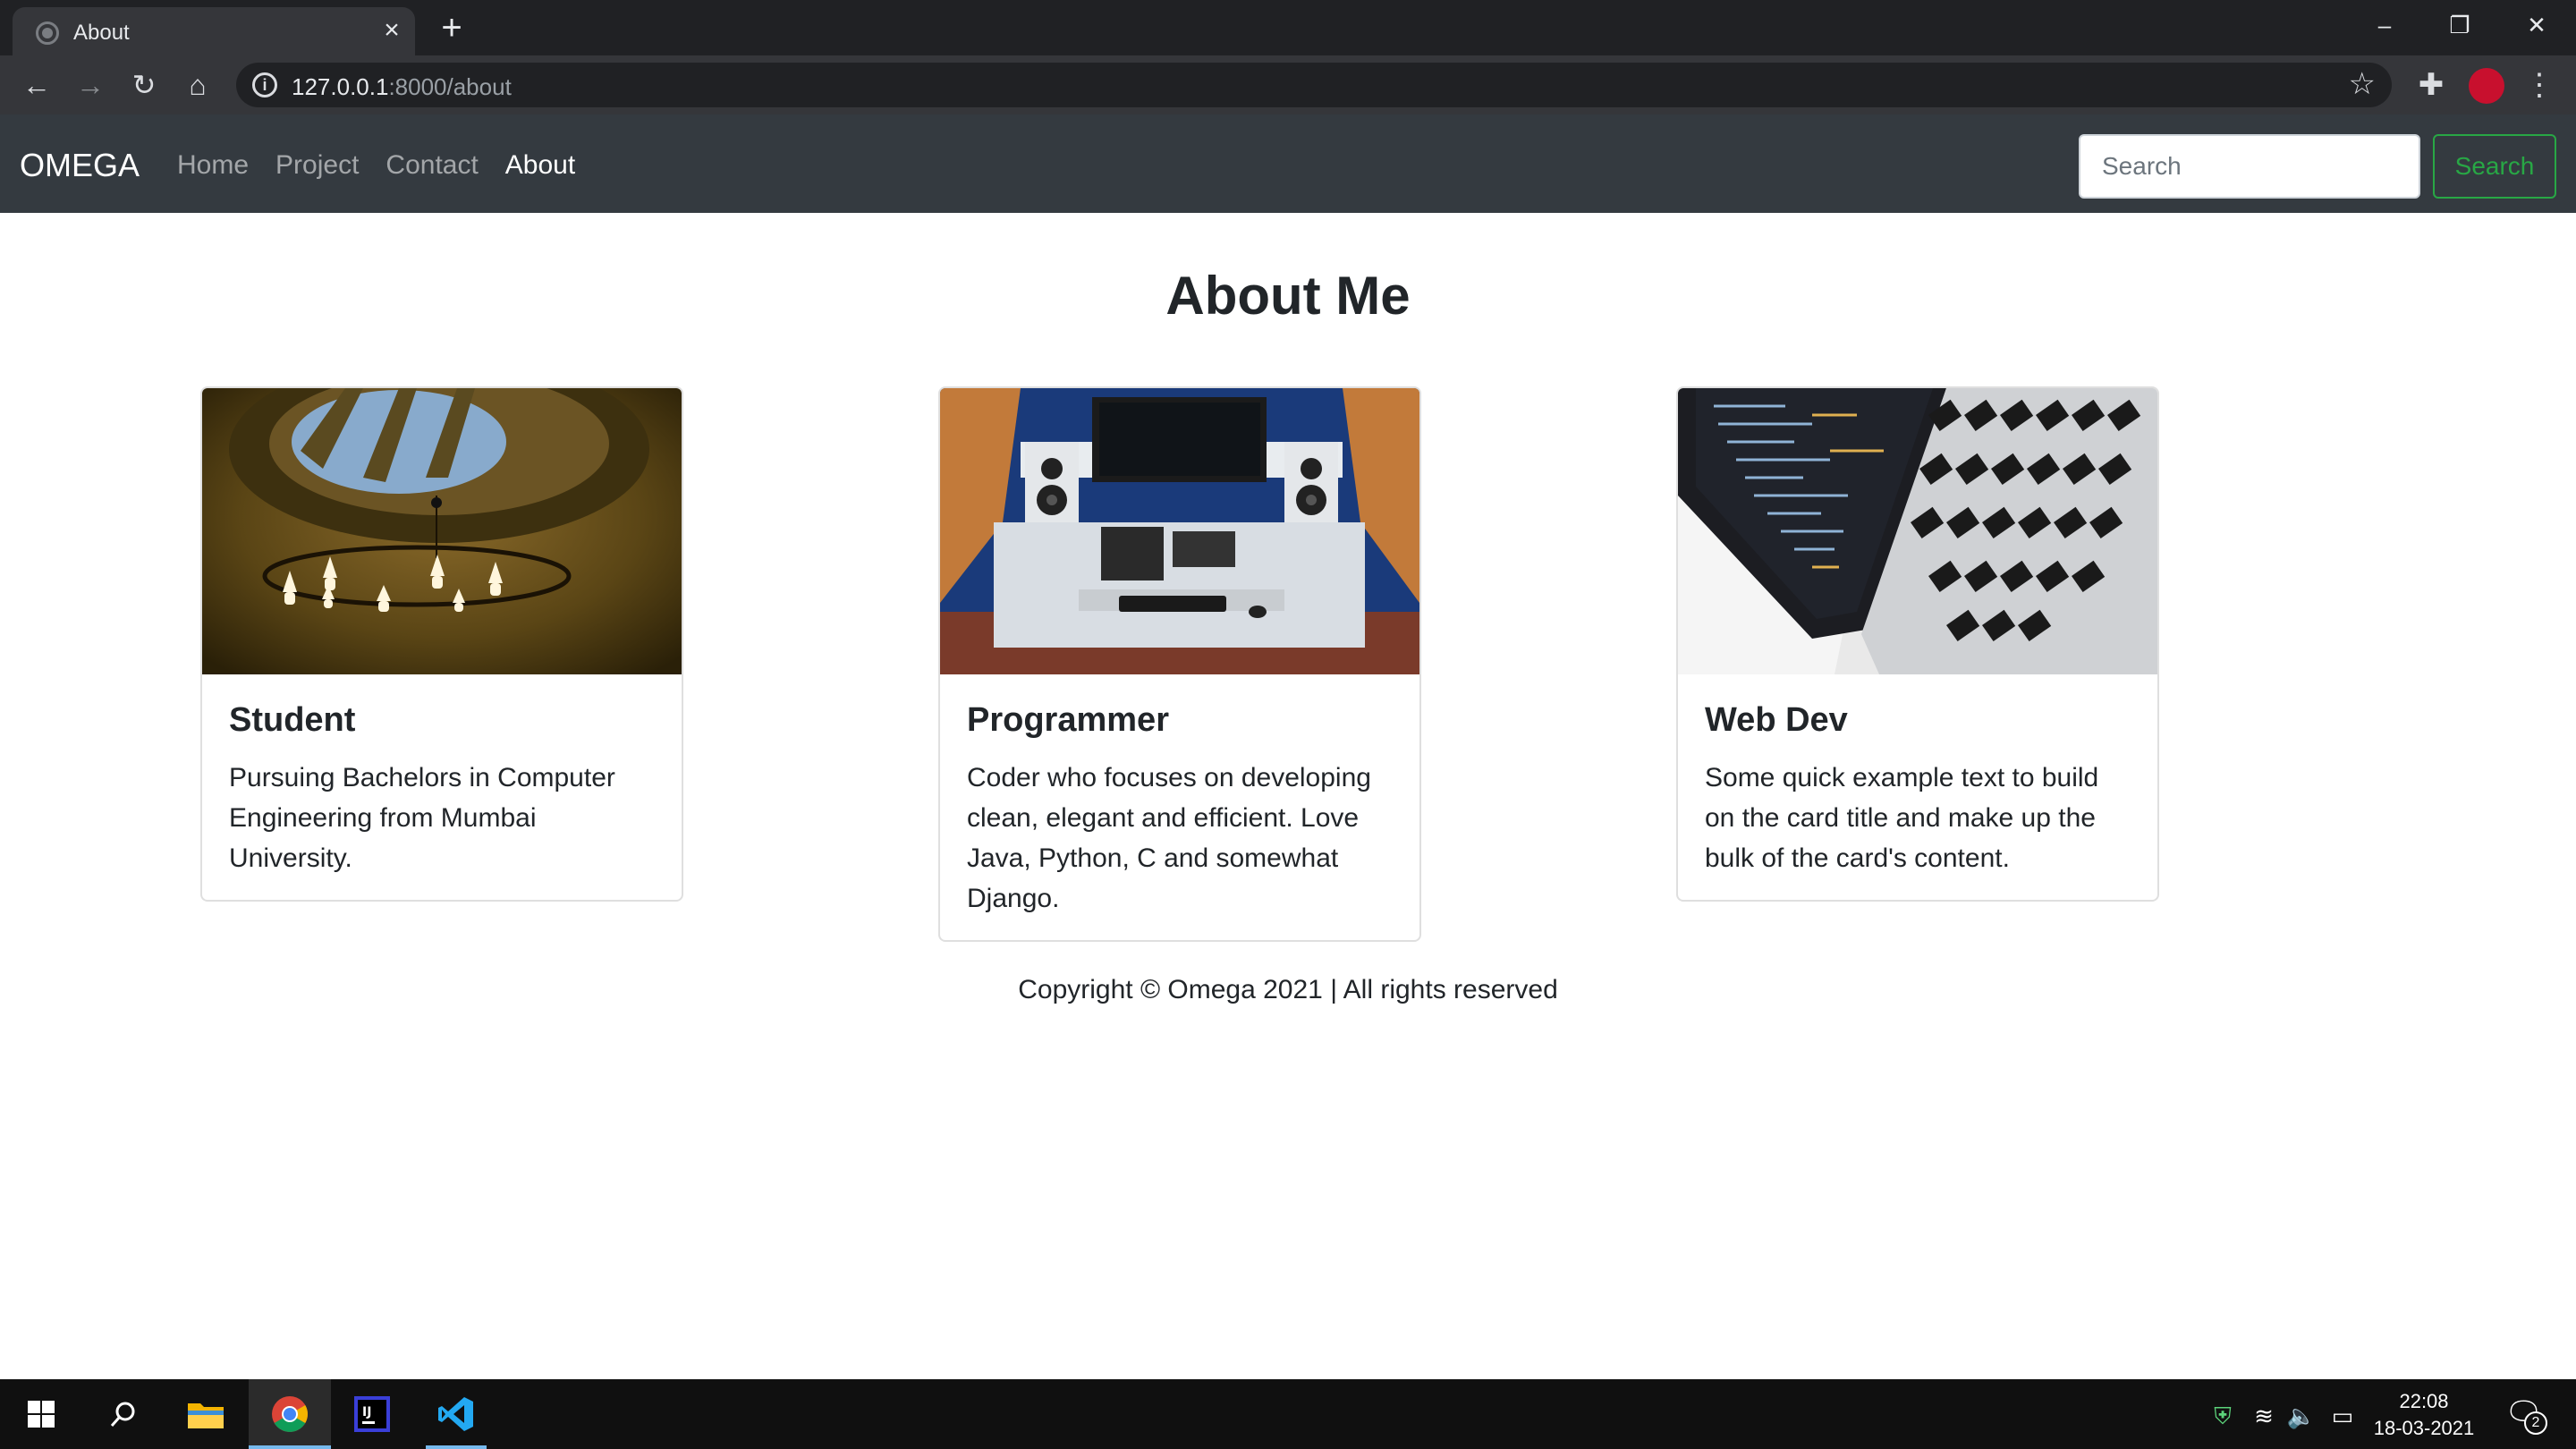  What do you see at coordinates (317, 165) in the screenshot?
I see `nav-link-project: Project` at bounding box center [317, 165].